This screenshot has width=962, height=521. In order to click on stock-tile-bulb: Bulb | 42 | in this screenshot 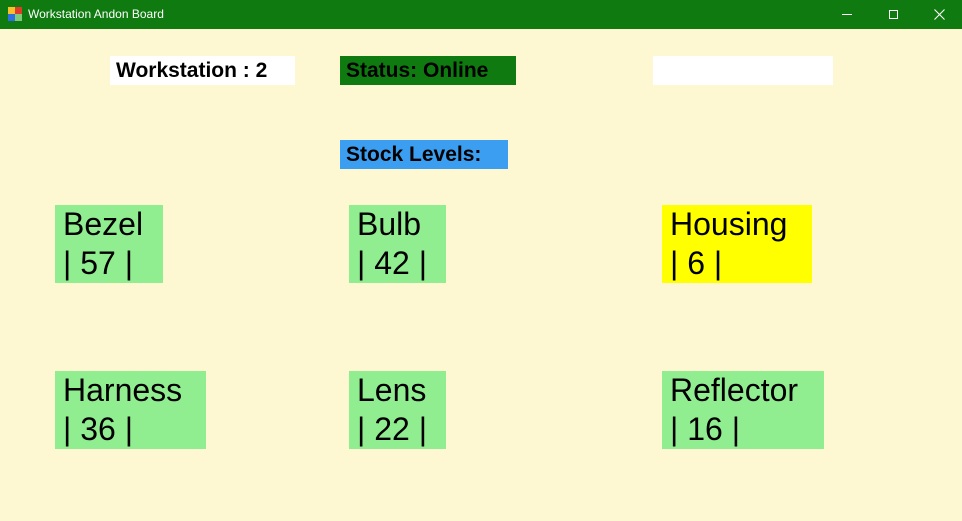, I will do `click(397, 244)`.